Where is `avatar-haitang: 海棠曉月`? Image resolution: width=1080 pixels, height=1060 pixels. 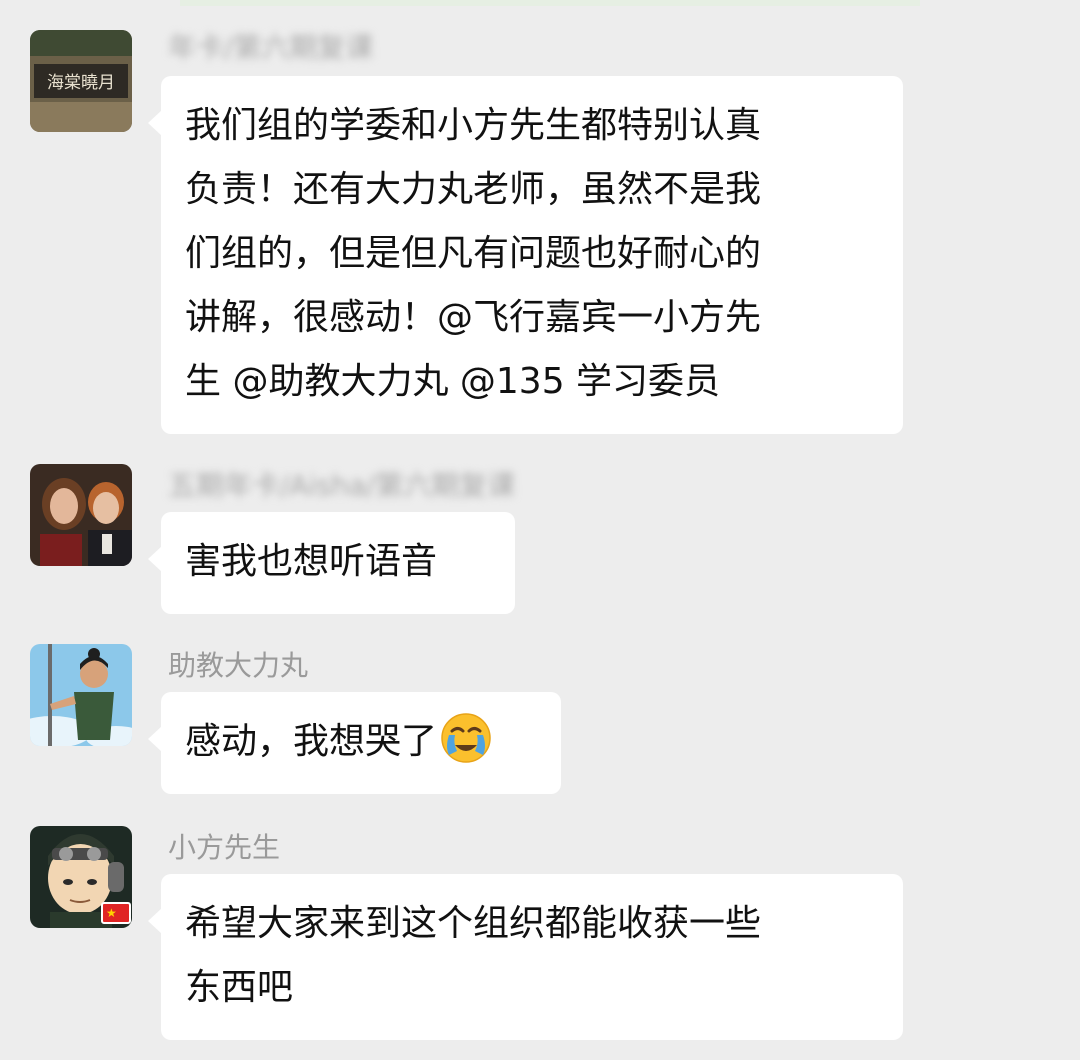 avatar-haitang: 海棠曉月 is located at coordinates (81, 81).